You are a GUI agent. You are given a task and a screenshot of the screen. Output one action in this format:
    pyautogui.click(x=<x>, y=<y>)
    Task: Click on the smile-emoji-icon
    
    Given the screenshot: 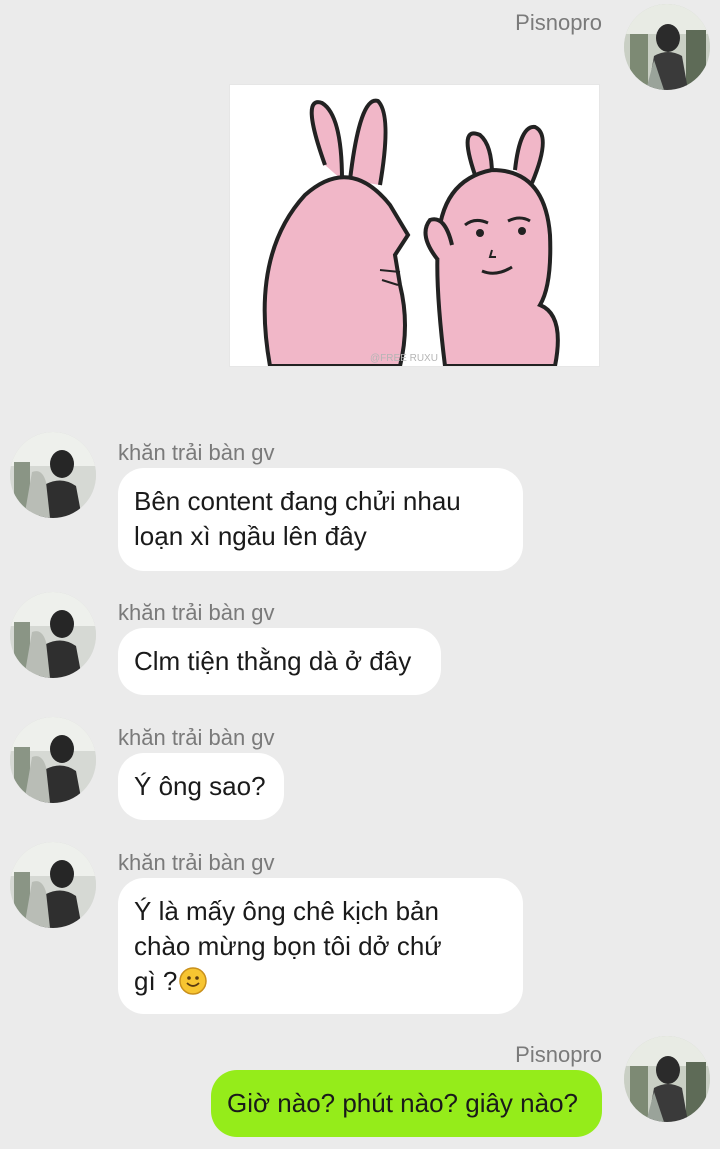 What is the action you would take?
    pyautogui.click(x=193, y=981)
    